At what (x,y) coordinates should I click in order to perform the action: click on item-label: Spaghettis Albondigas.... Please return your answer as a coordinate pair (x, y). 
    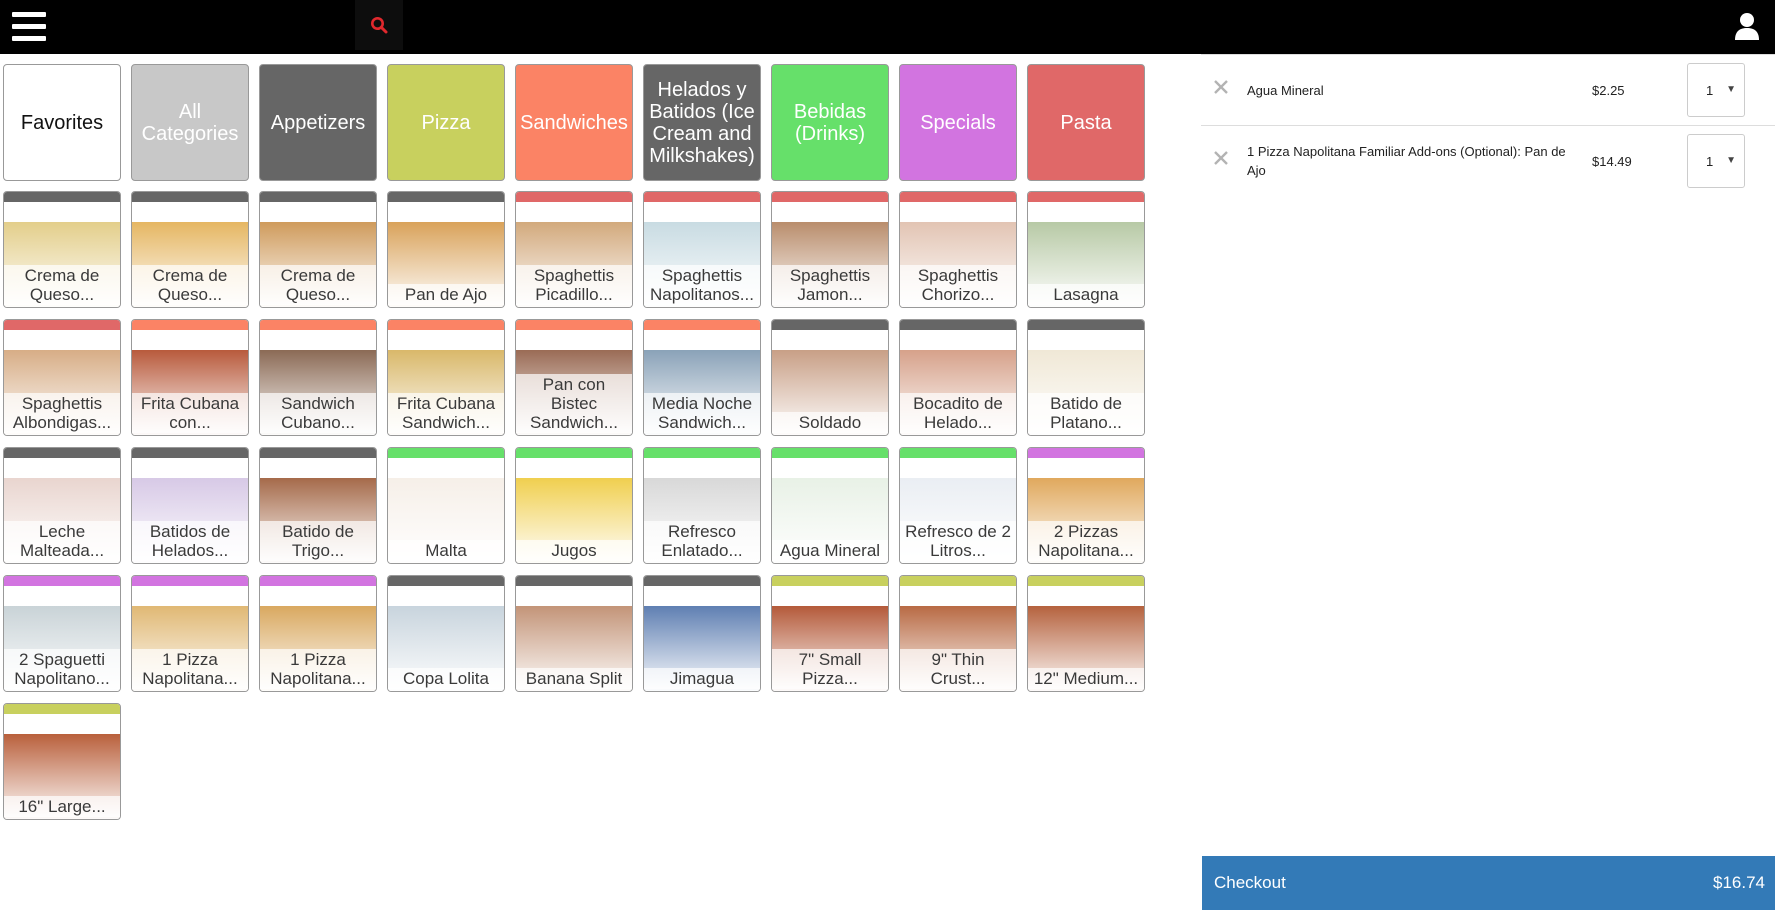
    Looking at the image, I should click on (62, 413).